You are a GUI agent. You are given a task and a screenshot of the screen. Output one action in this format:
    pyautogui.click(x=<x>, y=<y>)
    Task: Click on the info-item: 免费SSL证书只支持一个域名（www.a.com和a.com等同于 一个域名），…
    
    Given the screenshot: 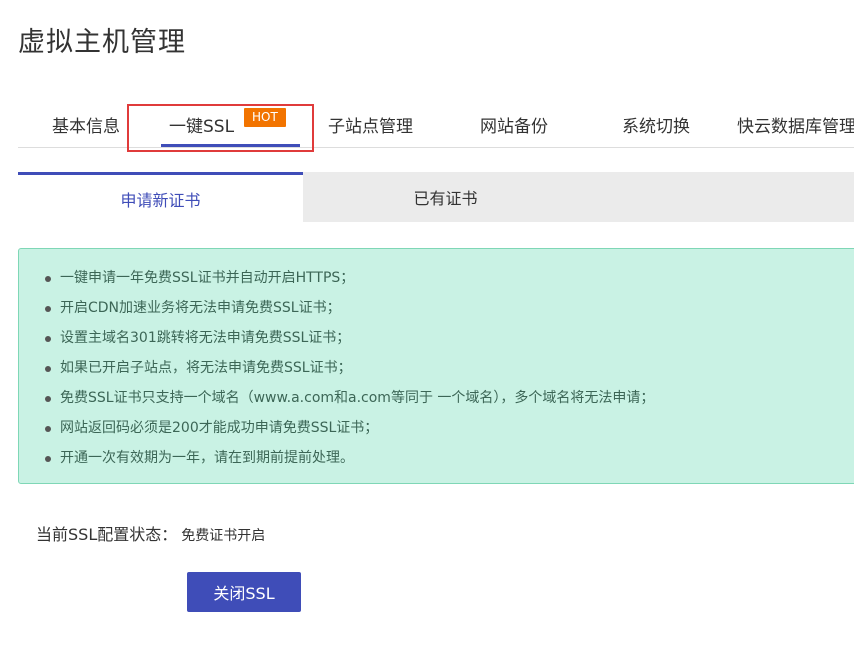 What is the action you would take?
    pyautogui.click(x=349, y=402)
    